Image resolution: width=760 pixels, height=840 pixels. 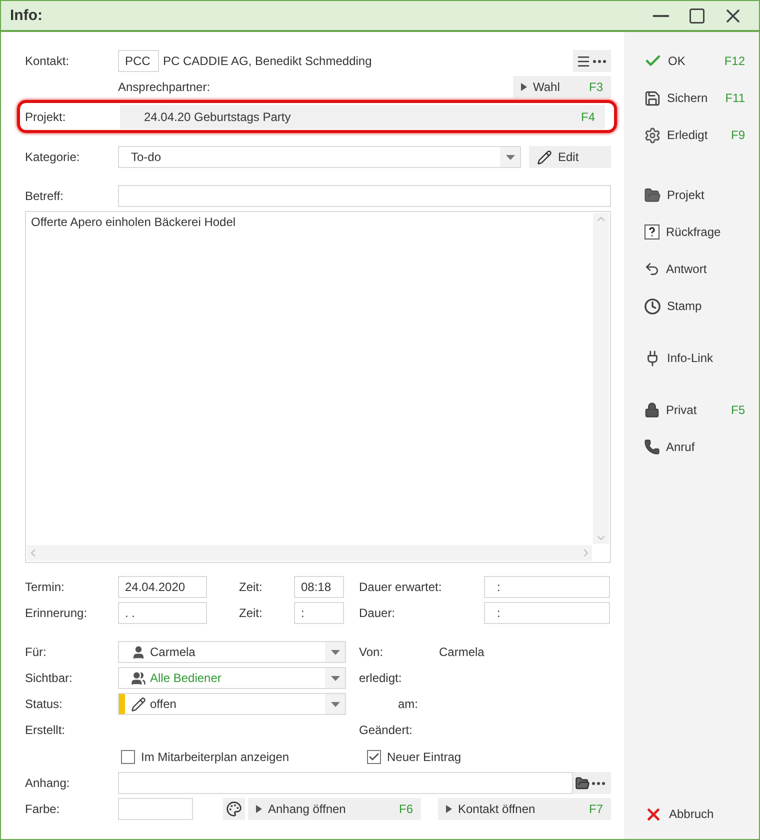 I want to click on edit-button: Edit, so click(x=570, y=157).